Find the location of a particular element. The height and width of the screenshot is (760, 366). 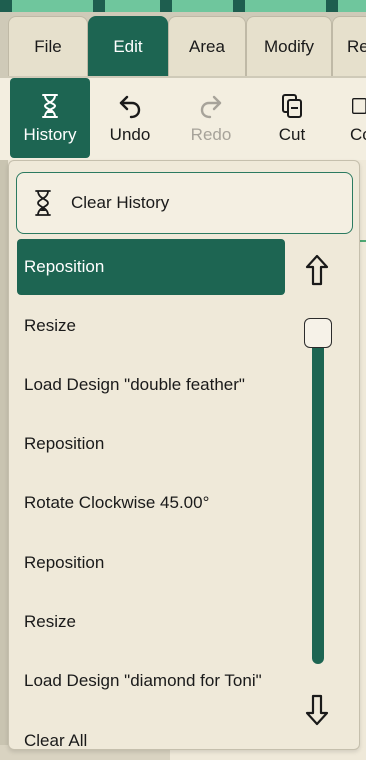

copy-icon is located at coordinates (359, 106).